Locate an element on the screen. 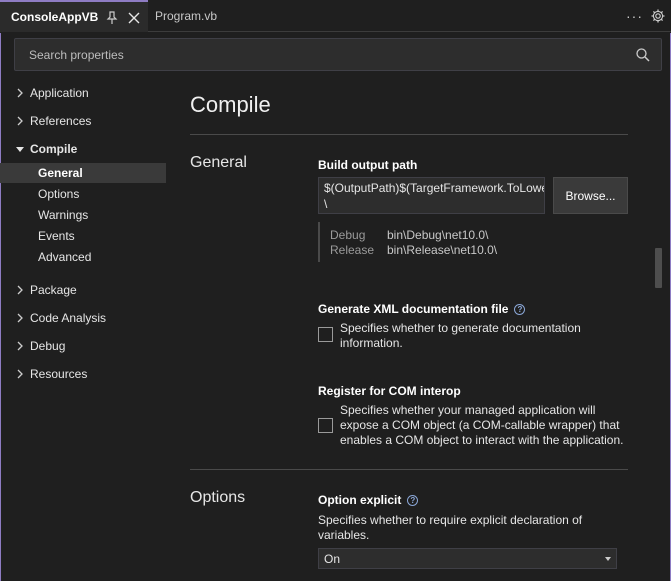 This screenshot has width=671, height=581. sidebar-item-label: Debug is located at coordinates (48, 346).